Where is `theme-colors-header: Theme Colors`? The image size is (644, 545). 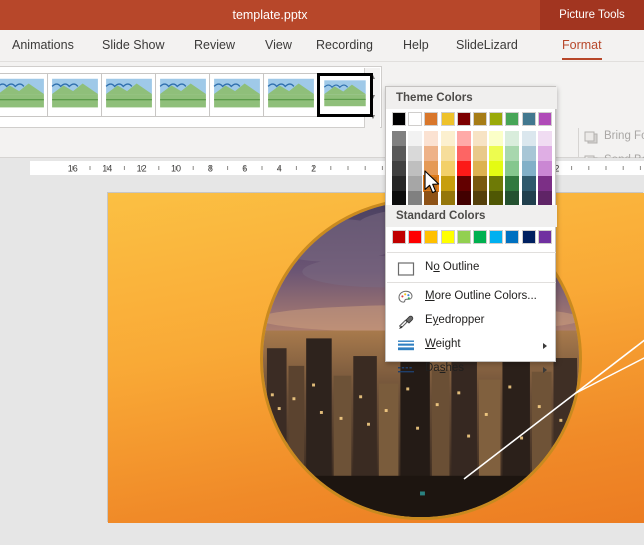 theme-colors-header: Theme Colors is located at coordinates (471, 98).